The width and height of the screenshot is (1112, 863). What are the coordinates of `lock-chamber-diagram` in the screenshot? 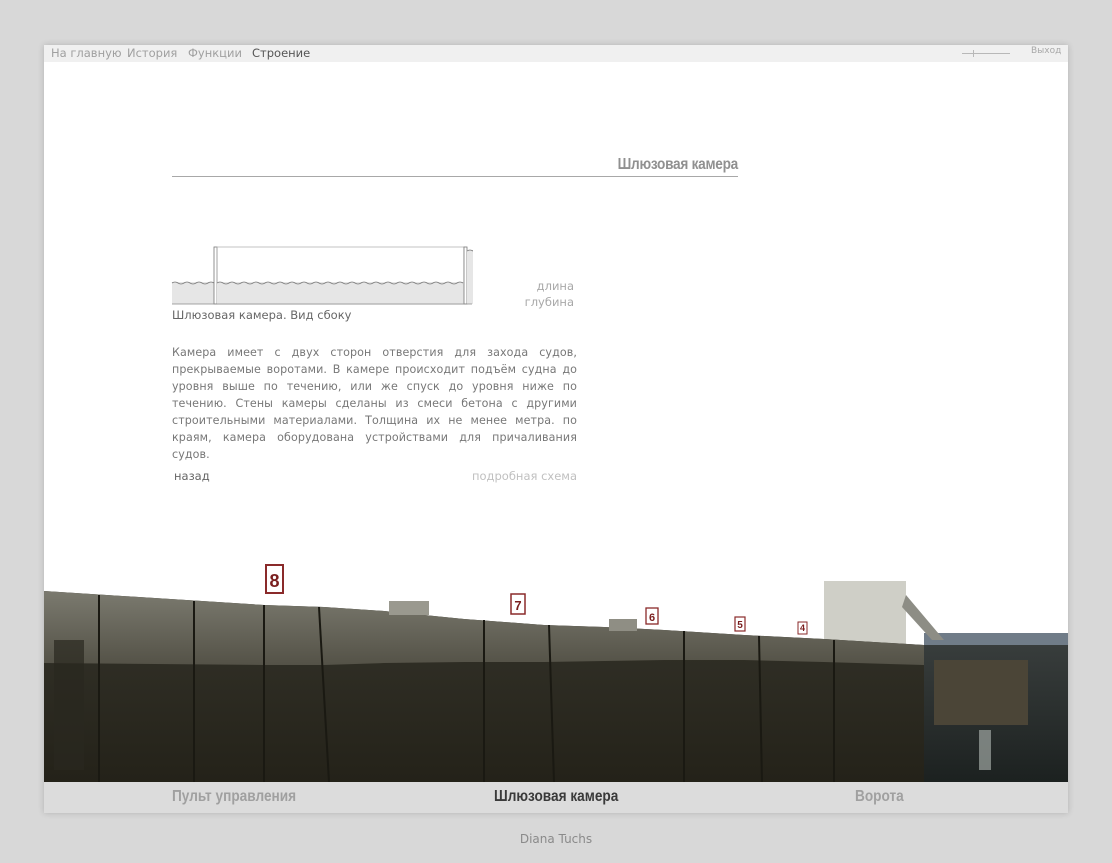 It's located at (322, 275).